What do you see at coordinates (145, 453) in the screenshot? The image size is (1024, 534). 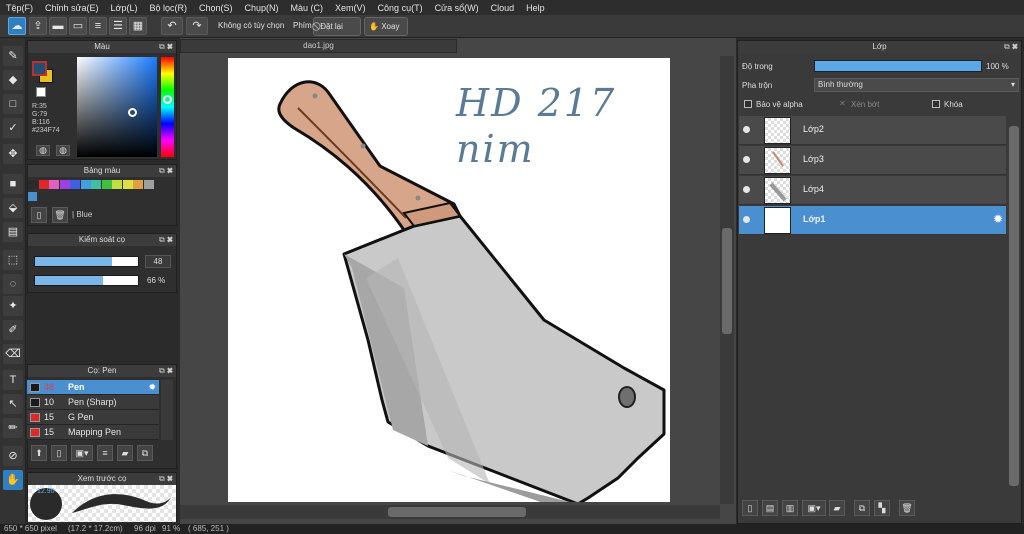 I see `copy-icon: ⧉` at bounding box center [145, 453].